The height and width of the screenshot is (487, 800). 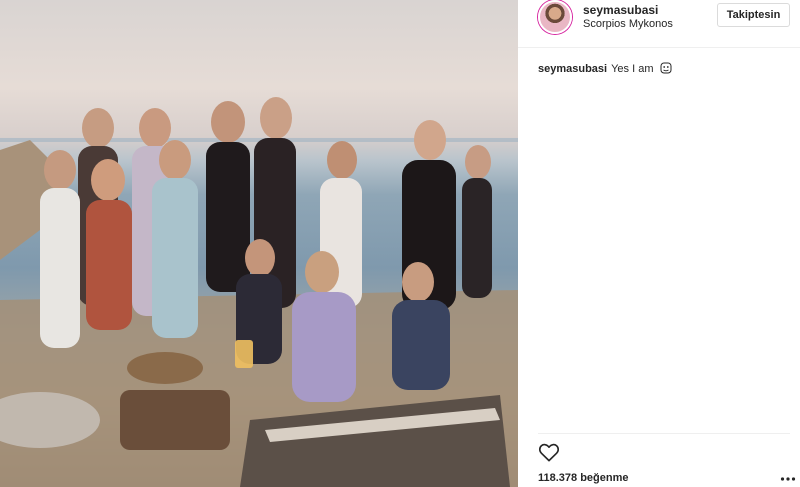 I want to click on caption: seymasubasi Yes I am, so click(x=605, y=68).